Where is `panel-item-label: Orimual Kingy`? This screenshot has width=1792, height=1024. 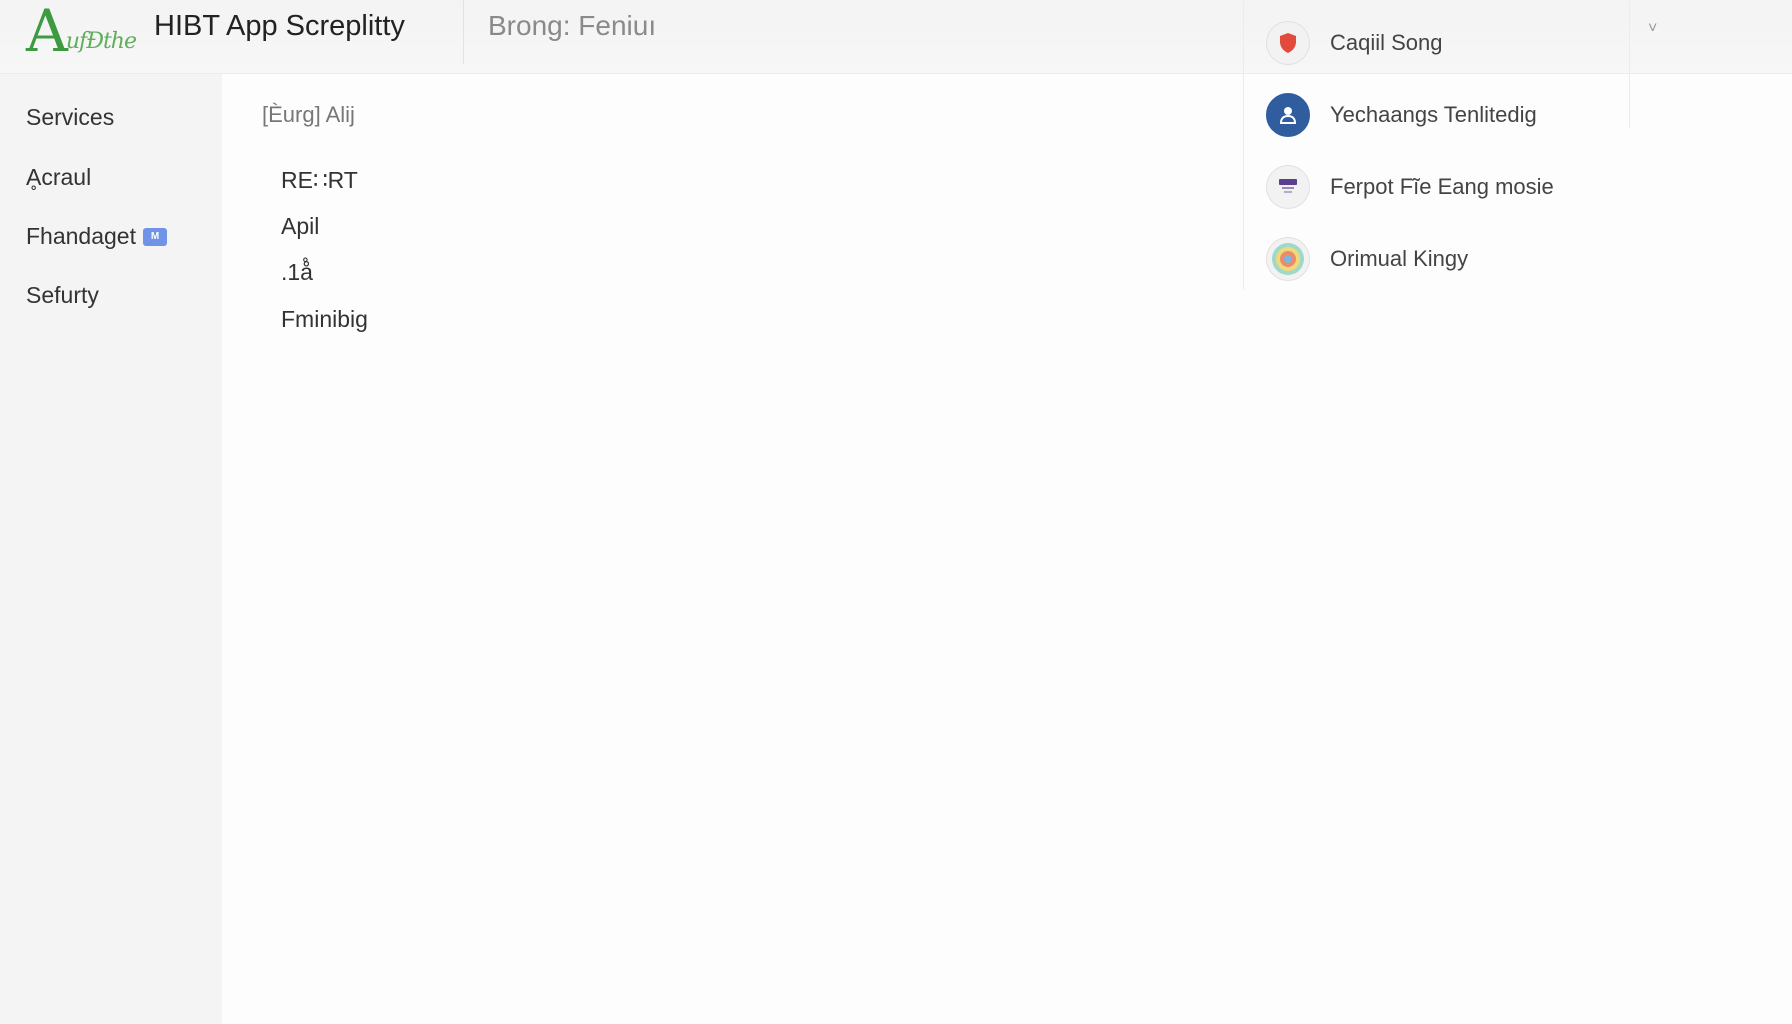
panel-item-label: Orimual Kingy is located at coordinates (1399, 258).